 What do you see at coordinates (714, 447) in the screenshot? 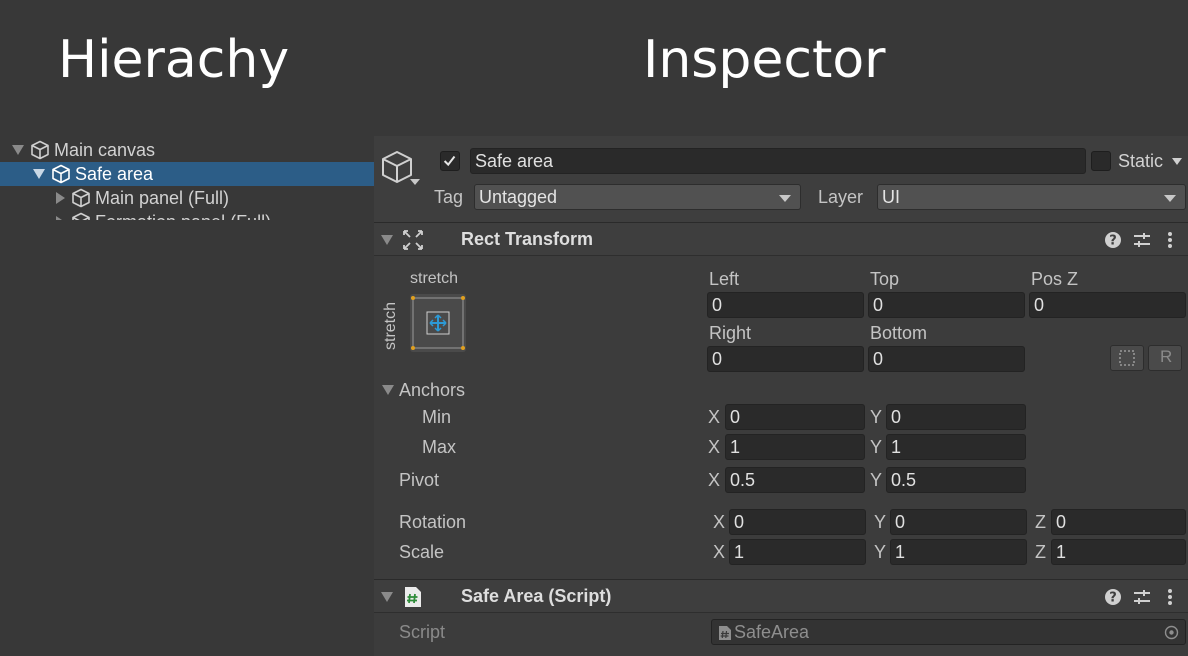
I see `max-x-label: X` at bounding box center [714, 447].